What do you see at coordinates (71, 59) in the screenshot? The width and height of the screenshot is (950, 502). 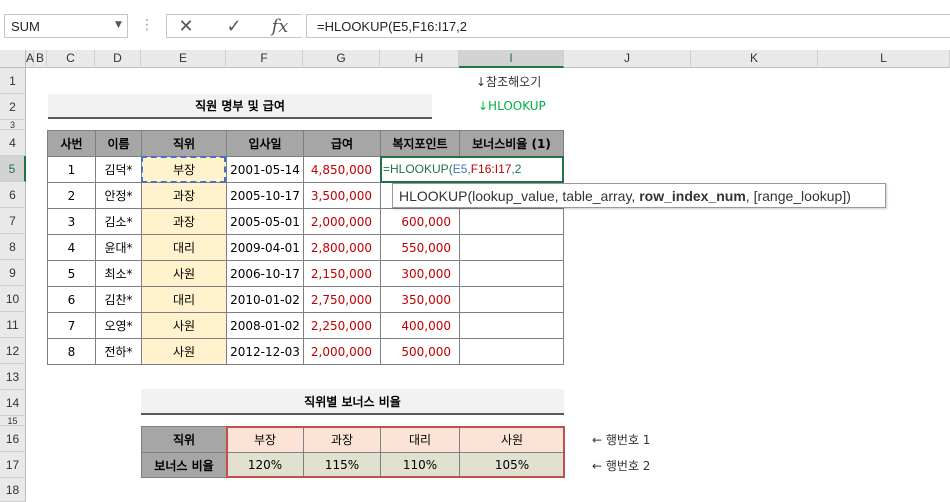 I see `column-header-c: C` at bounding box center [71, 59].